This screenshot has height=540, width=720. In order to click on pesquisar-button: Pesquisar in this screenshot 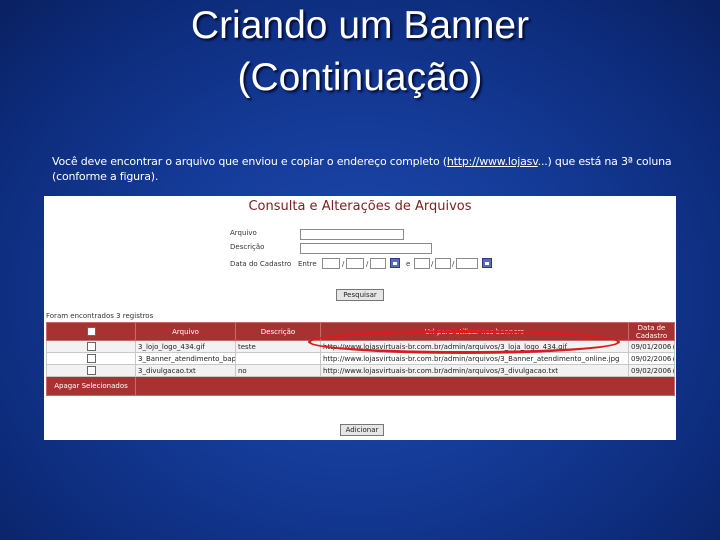, I will do `click(360, 295)`.